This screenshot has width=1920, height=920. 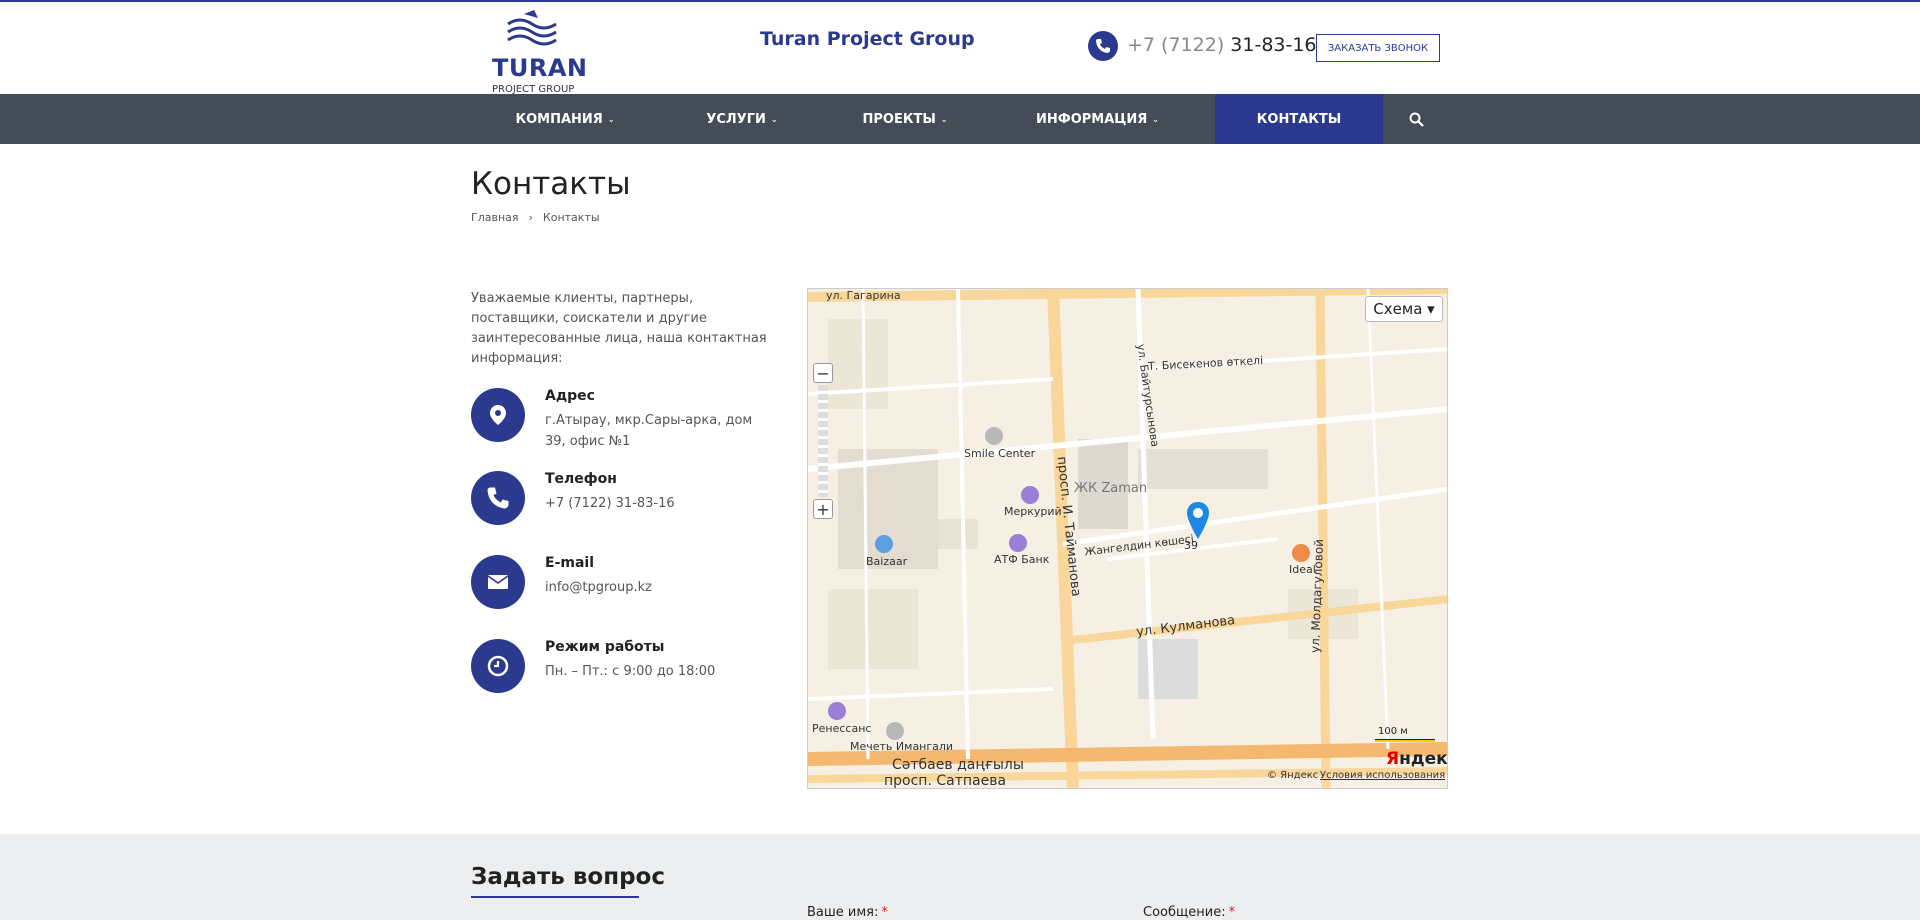 I want to click on header-phone: +7 (7122) 31-83-16, so click(x=1222, y=45).